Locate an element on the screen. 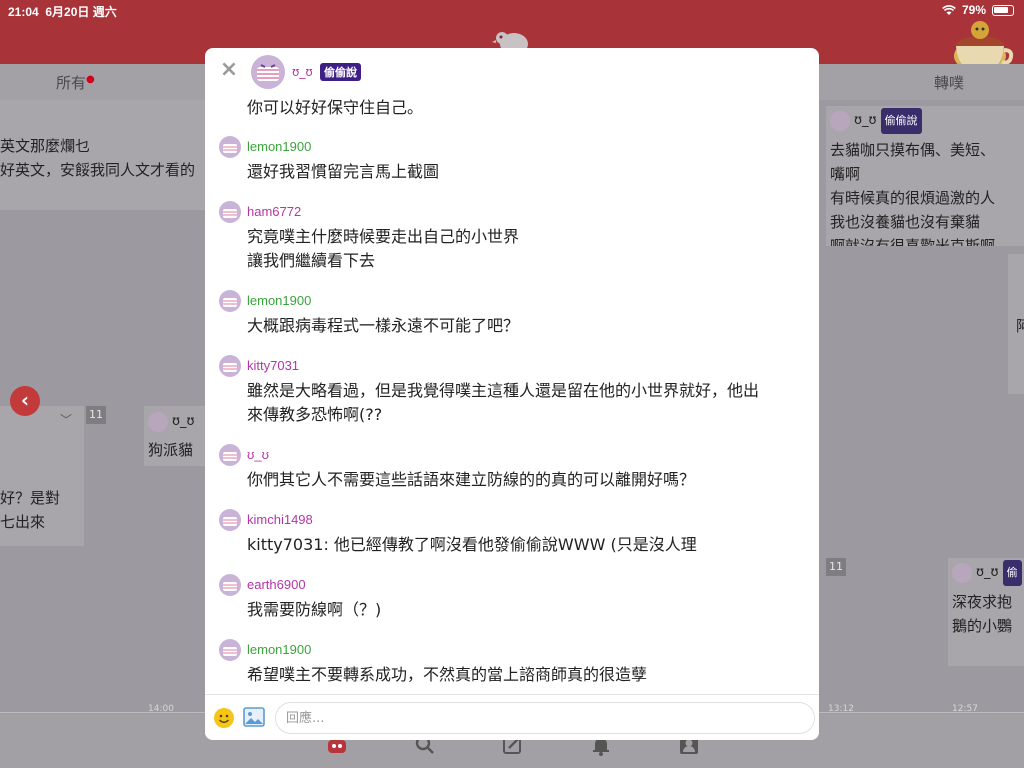  op-author-name: ʊ_ʊ is located at coordinates (302, 72).